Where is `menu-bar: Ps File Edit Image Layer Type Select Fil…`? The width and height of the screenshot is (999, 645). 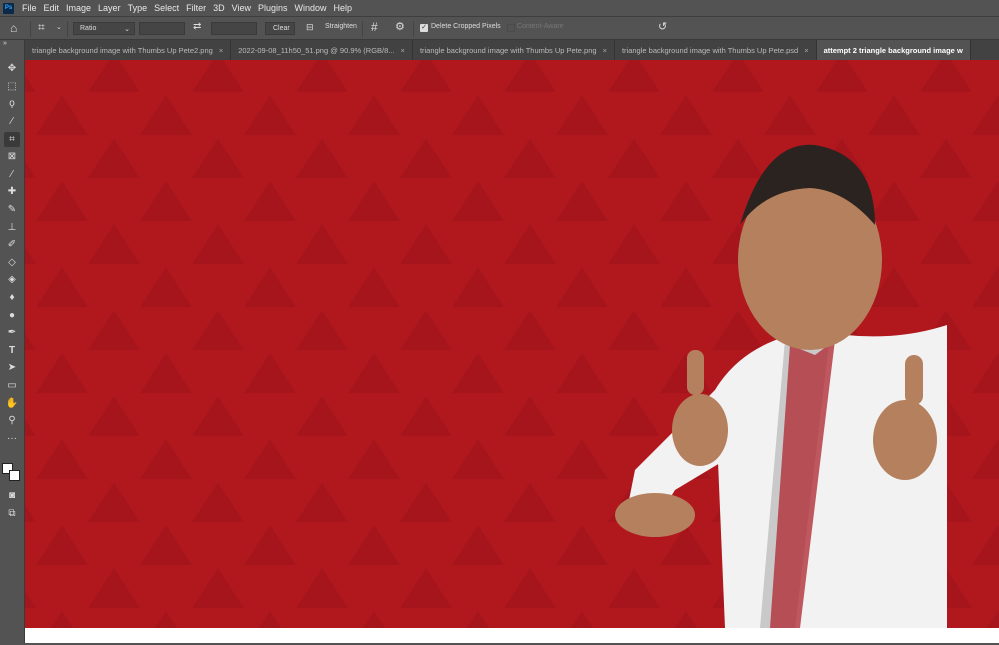 menu-bar: Ps File Edit Image Layer Type Select Fil… is located at coordinates (499, 8).